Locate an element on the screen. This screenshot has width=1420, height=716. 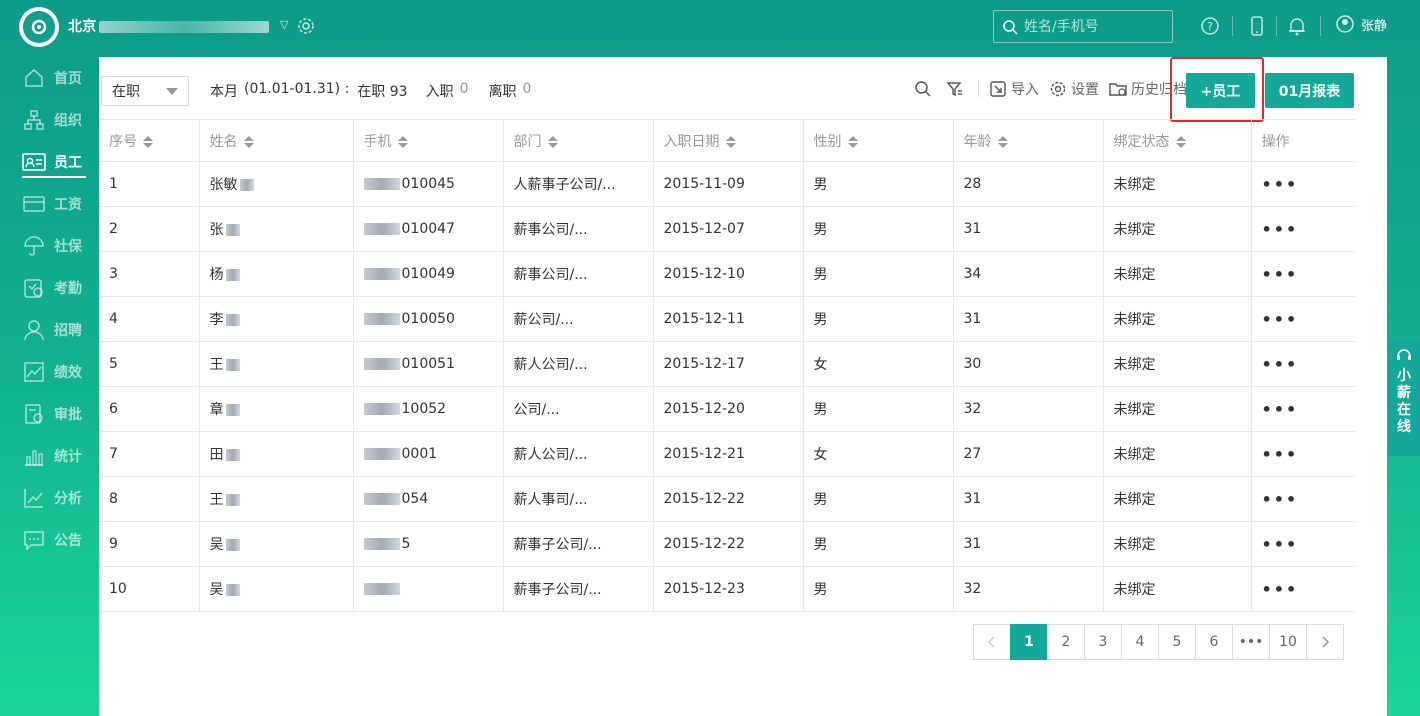
column-header-no: 序号 is located at coordinates (149, 140).